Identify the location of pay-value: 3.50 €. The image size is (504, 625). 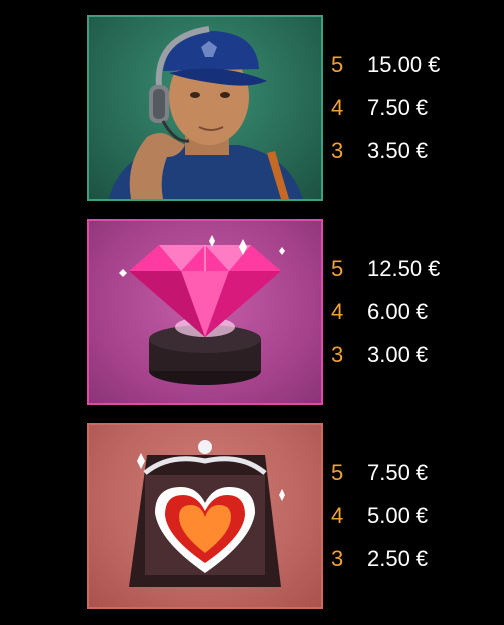
(398, 150).